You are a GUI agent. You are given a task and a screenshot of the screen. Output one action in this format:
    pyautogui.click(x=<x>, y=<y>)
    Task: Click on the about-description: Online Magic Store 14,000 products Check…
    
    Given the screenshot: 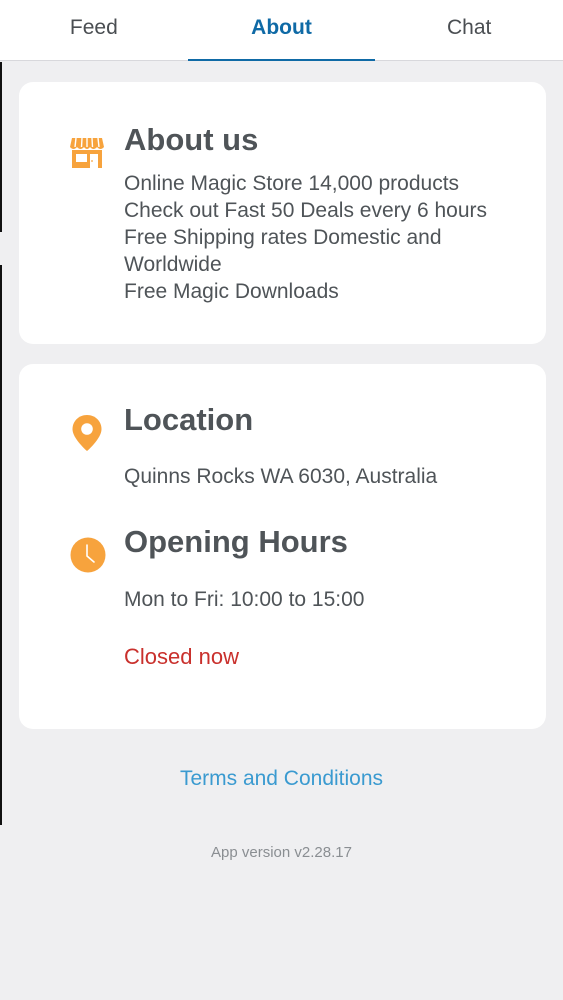 What is the action you would take?
    pyautogui.click(x=324, y=237)
    